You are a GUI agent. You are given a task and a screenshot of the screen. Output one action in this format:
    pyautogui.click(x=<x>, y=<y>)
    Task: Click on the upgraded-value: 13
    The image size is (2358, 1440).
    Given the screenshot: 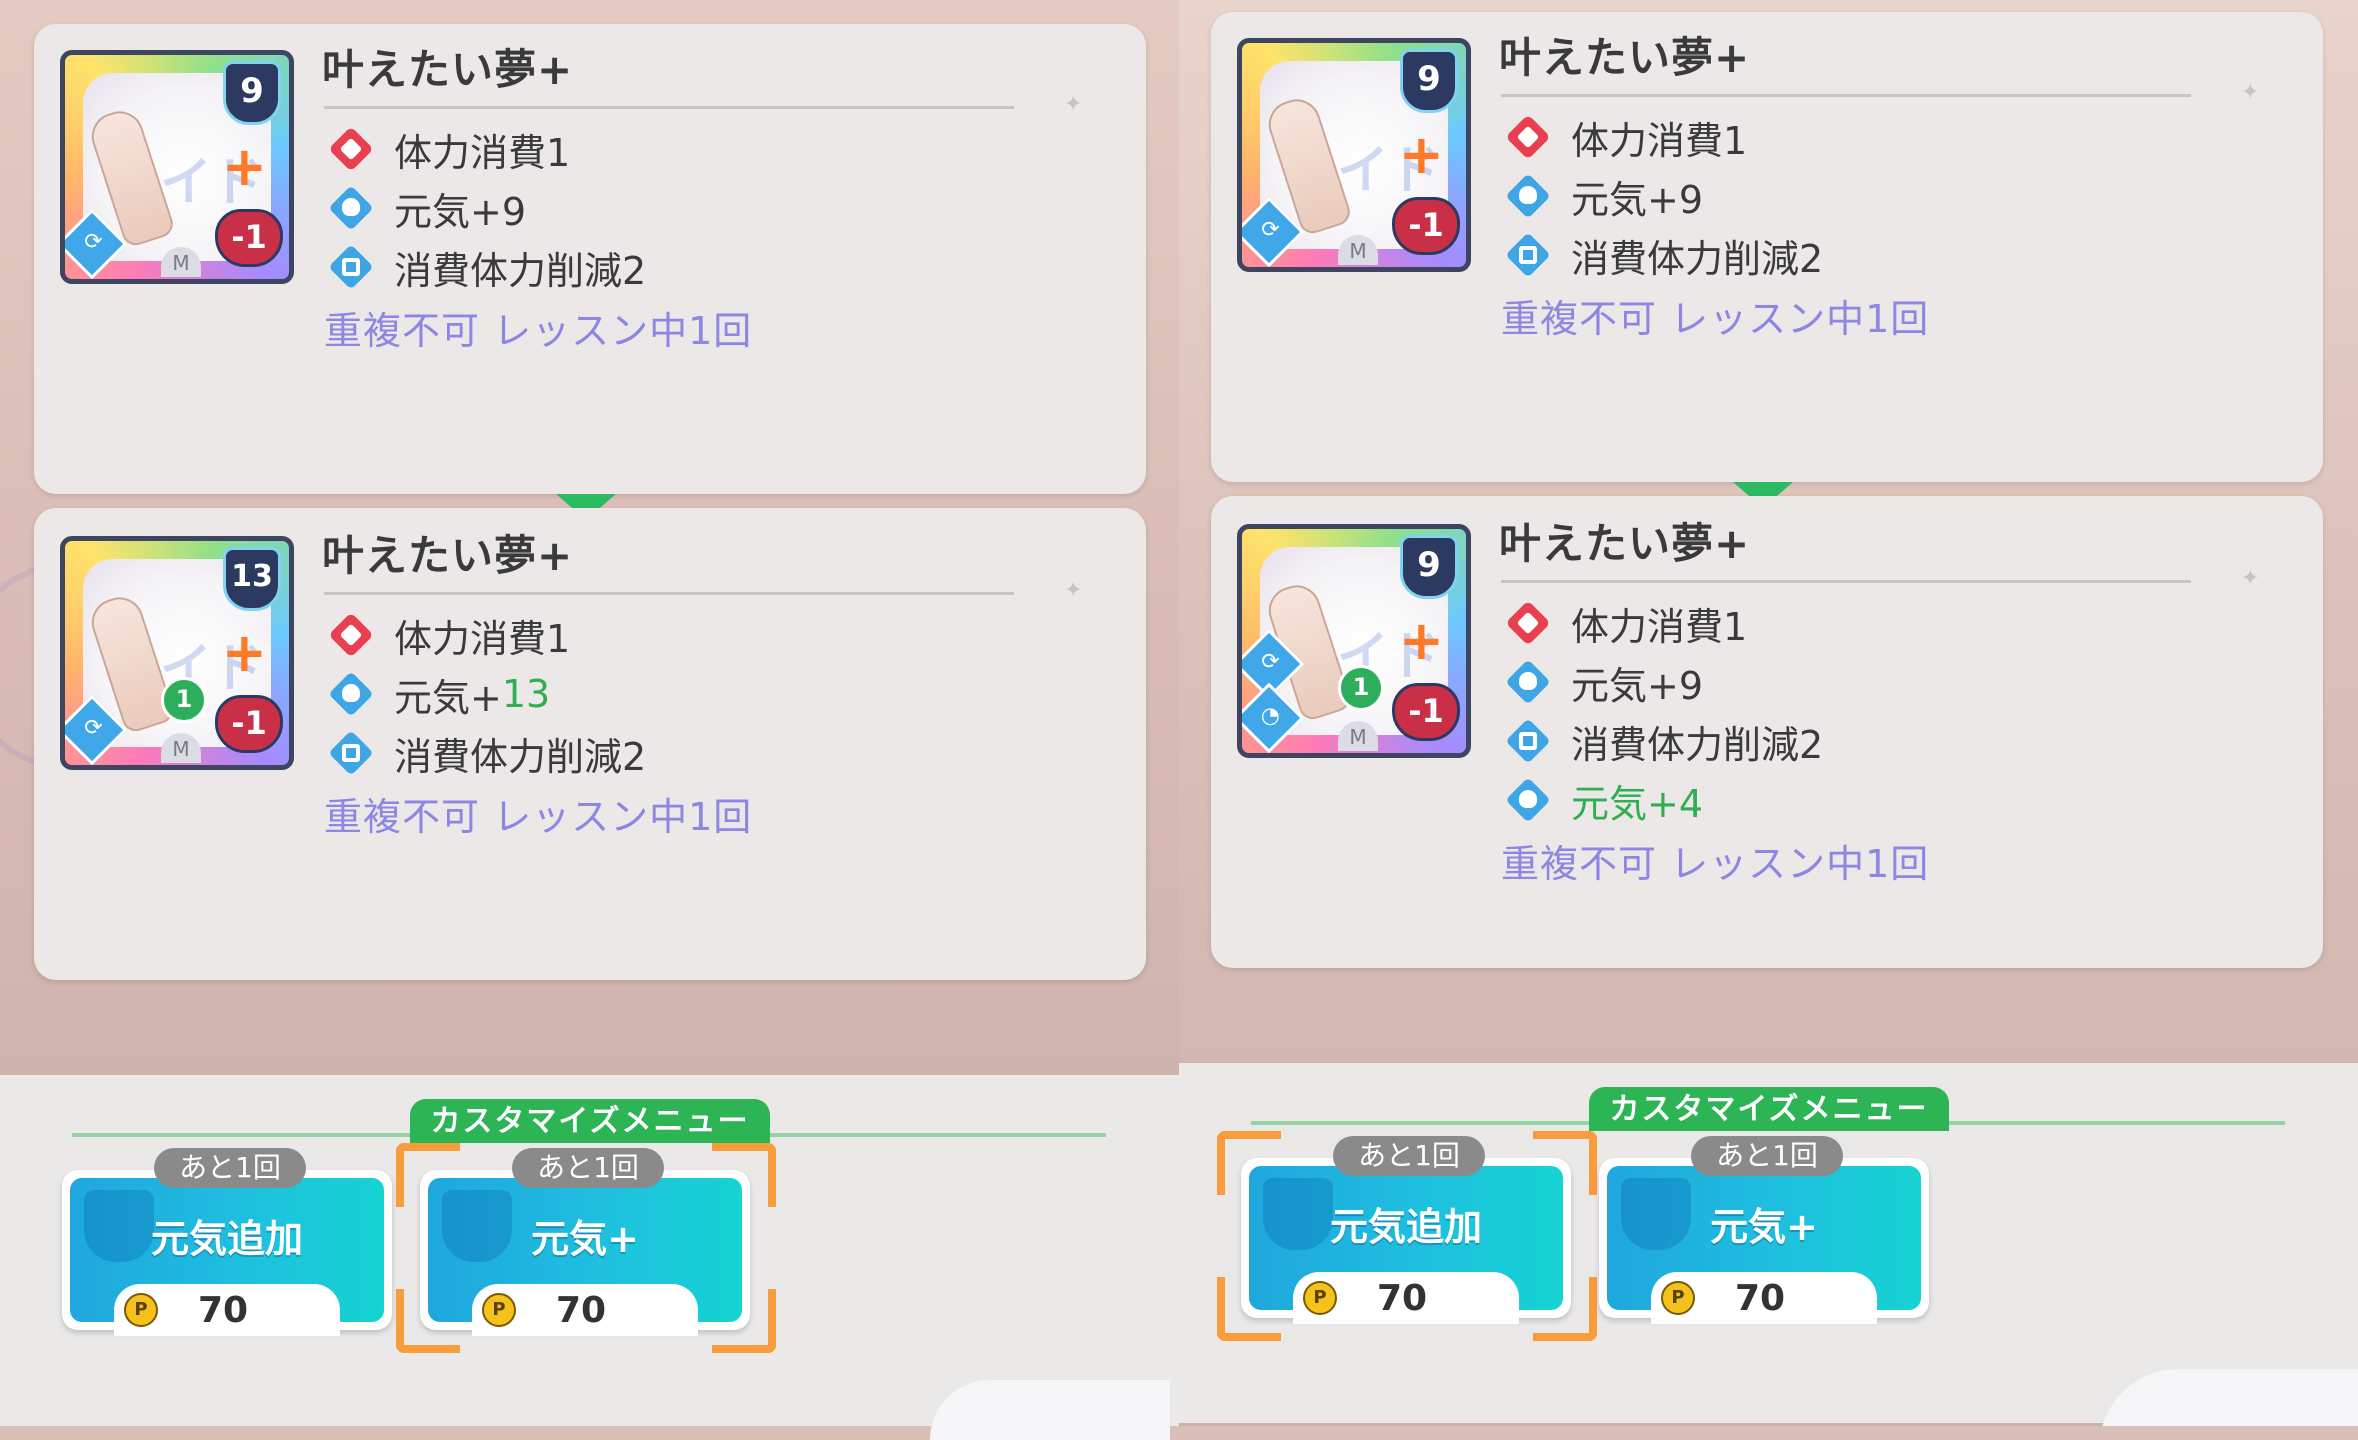 What is the action you would take?
    pyautogui.click(x=526, y=694)
    